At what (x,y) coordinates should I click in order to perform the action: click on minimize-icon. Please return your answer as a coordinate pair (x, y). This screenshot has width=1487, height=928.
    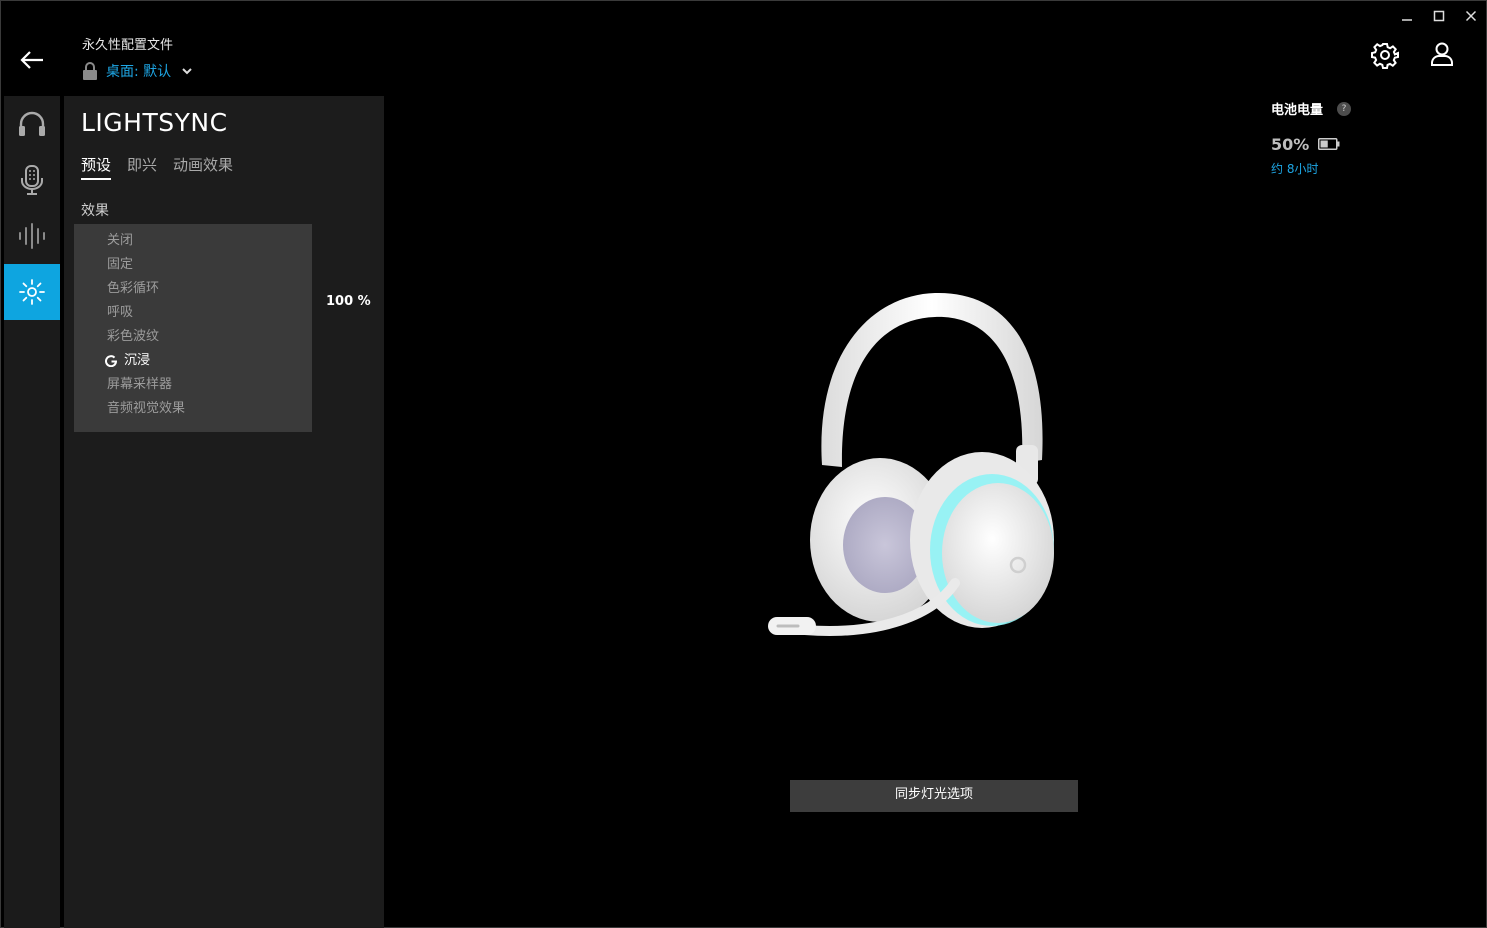
    Looking at the image, I should click on (1407, 20).